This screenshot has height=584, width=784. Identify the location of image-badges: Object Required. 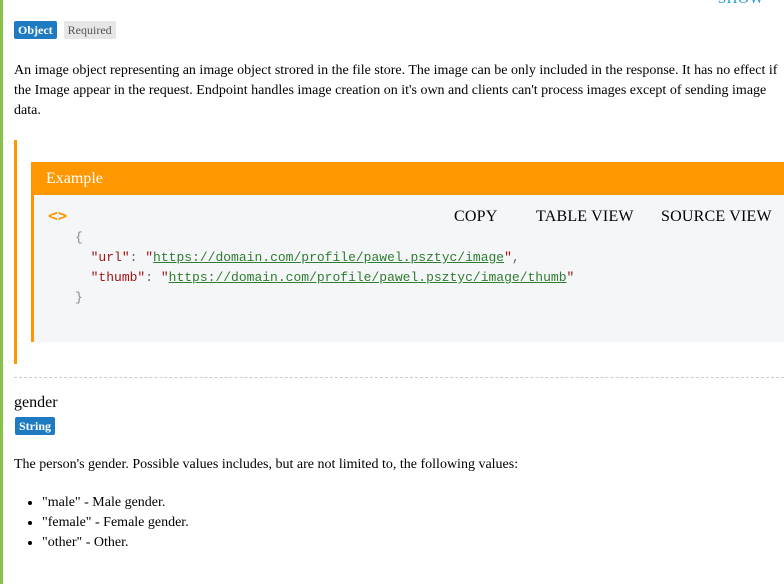
(65, 30).